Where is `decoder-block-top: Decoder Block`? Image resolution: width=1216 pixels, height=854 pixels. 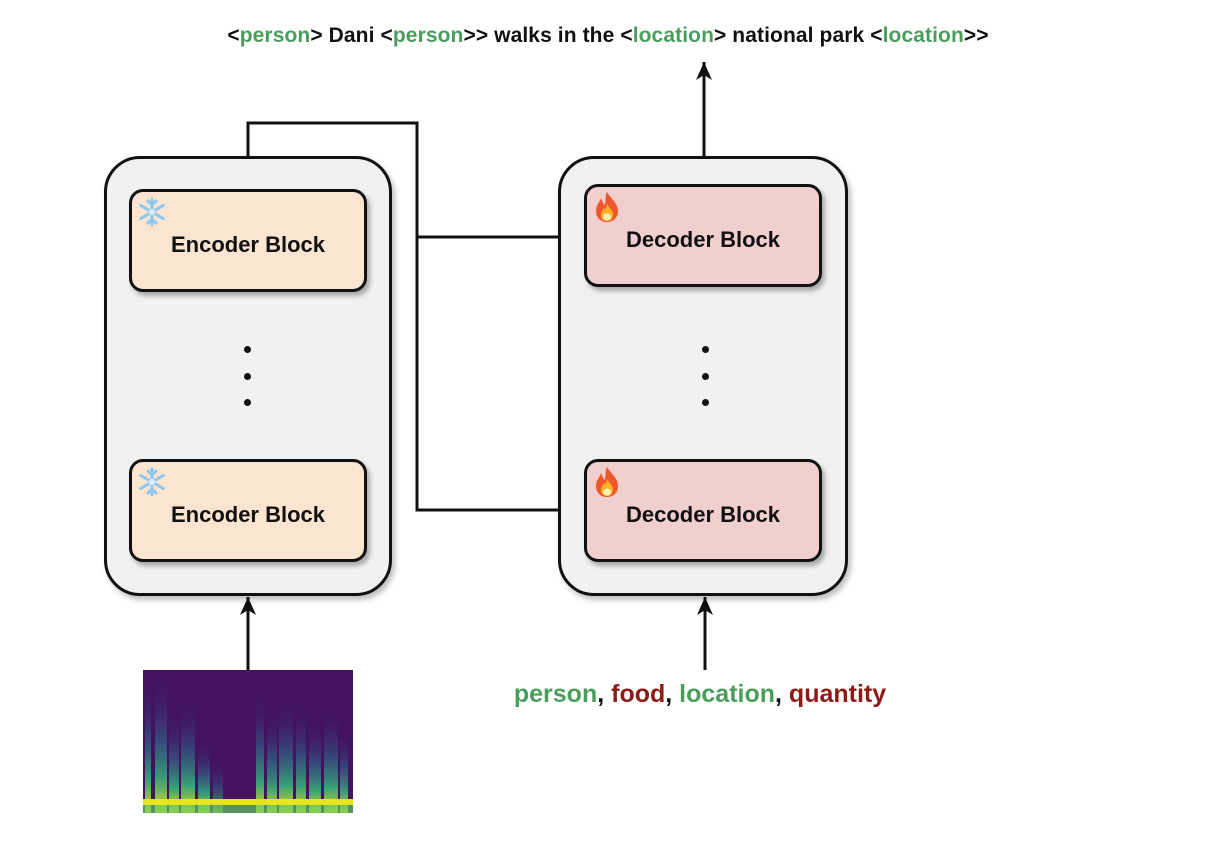 decoder-block-top: Decoder Block is located at coordinates (703, 235).